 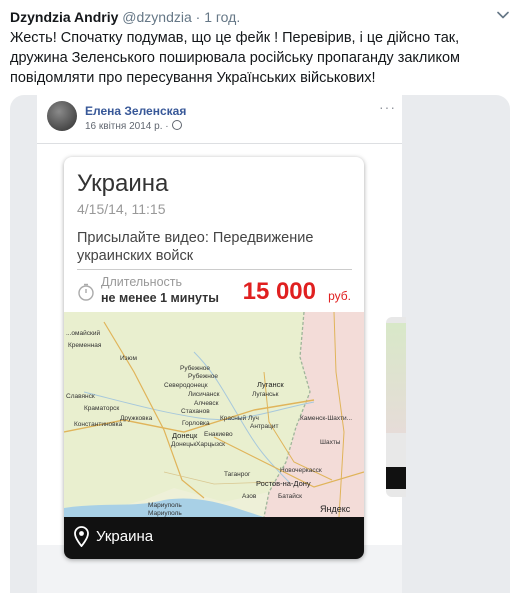 I want to click on fb-date-text: 16 квітня 2014 р. ·, so click(x=127, y=126).